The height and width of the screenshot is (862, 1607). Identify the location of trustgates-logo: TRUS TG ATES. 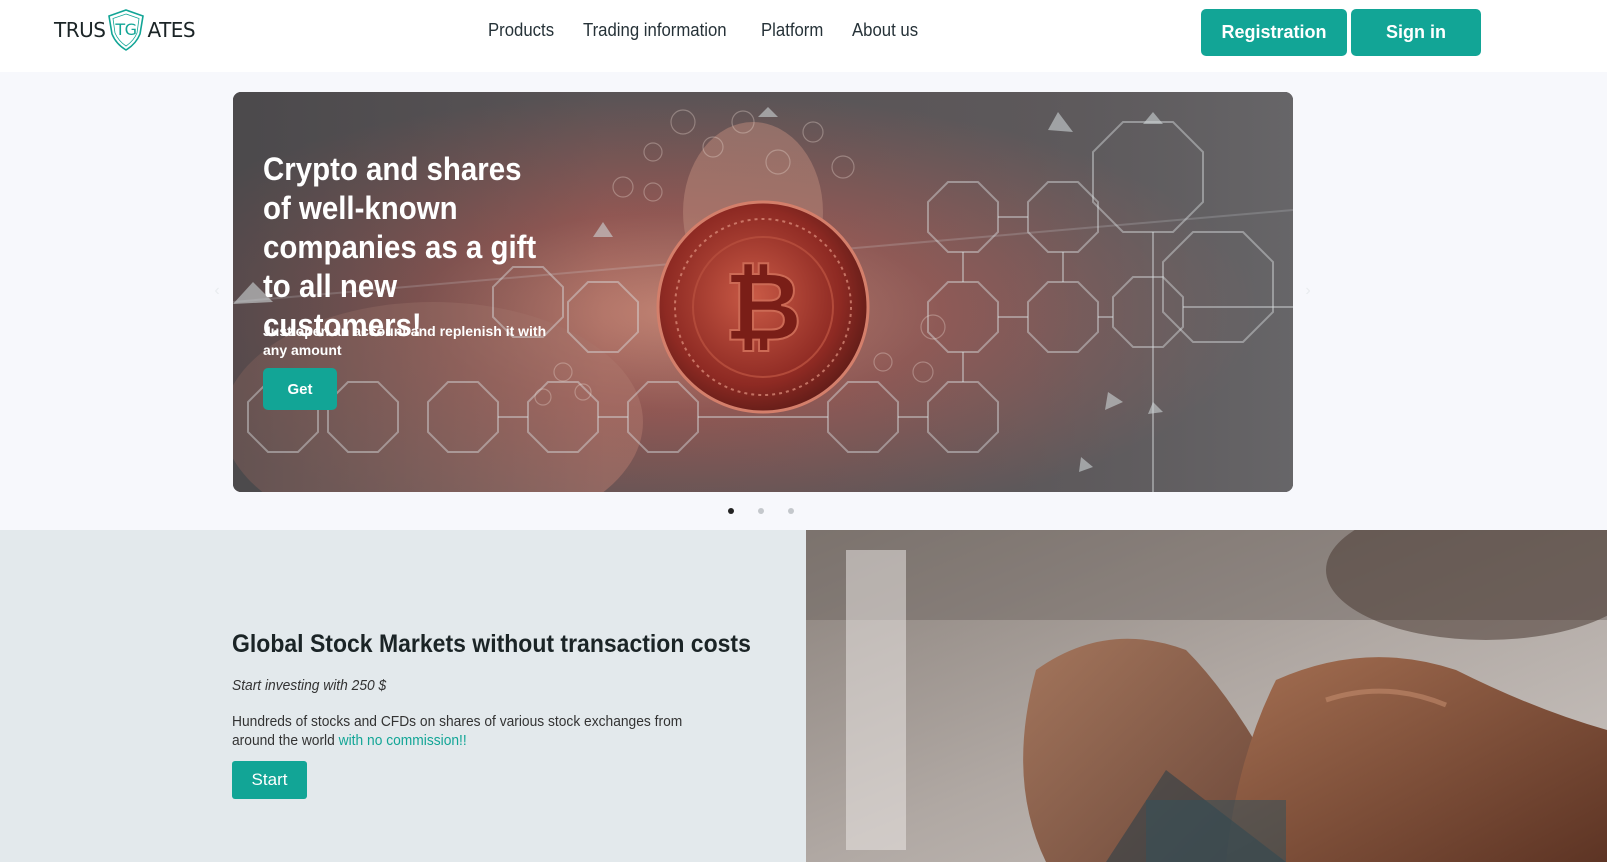
(125, 30).